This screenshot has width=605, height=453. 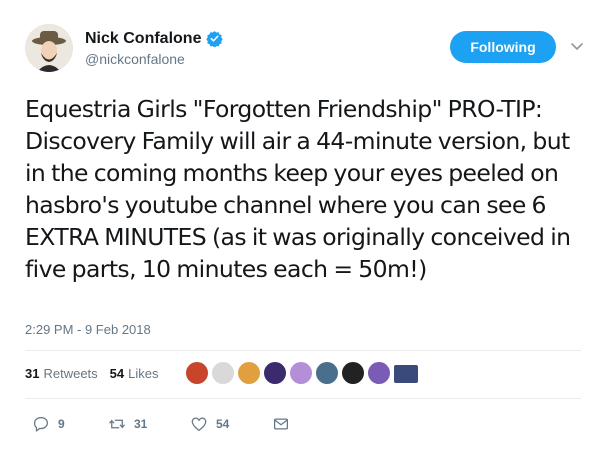 What do you see at coordinates (149, 424) in the screenshot?
I see `retweet-button: 31` at bounding box center [149, 424].